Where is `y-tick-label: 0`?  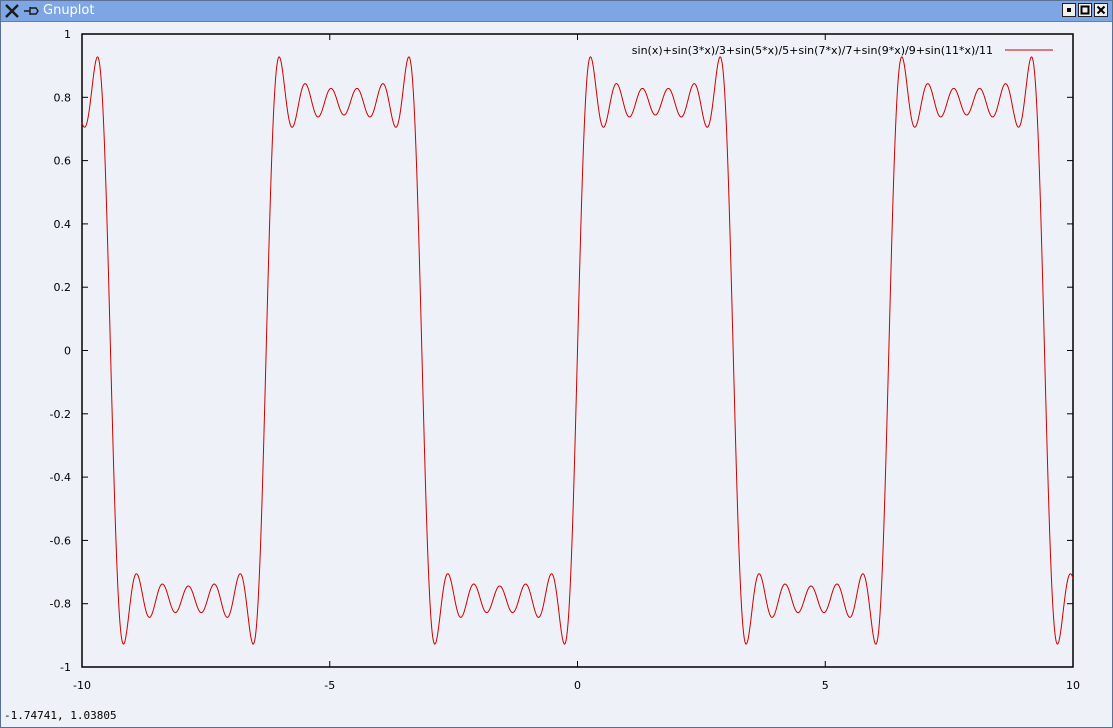
y-tick-label: 0 is located at coordinates (67, 351).